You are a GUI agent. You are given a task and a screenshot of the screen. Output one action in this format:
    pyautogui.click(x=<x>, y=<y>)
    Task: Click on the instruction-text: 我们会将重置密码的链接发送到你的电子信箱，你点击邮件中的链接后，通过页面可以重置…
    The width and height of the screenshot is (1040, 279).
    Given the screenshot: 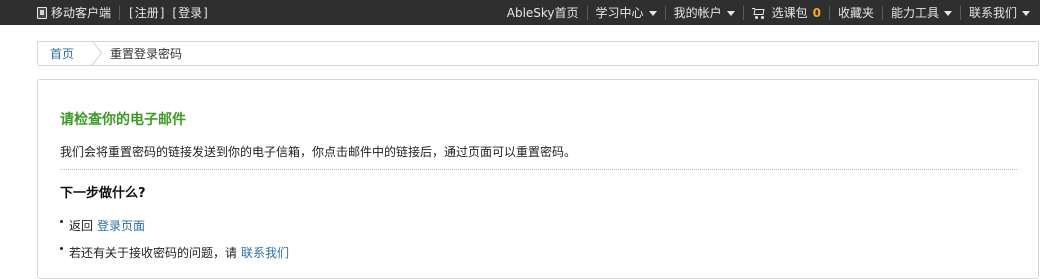 What is the action you would take?
    pyautogui.click(x=318, y=152)
    